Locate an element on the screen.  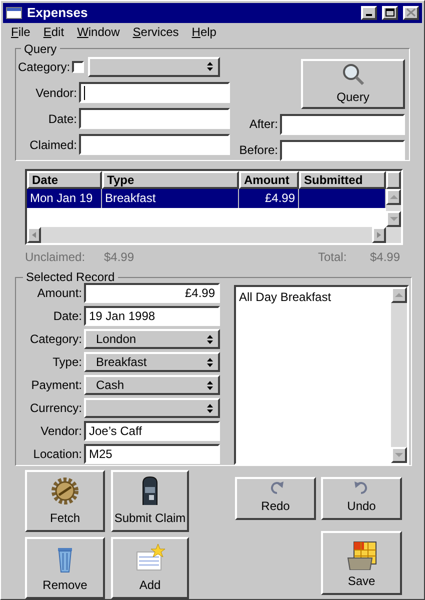
query-button: Query is located at coordinates (353, 83).